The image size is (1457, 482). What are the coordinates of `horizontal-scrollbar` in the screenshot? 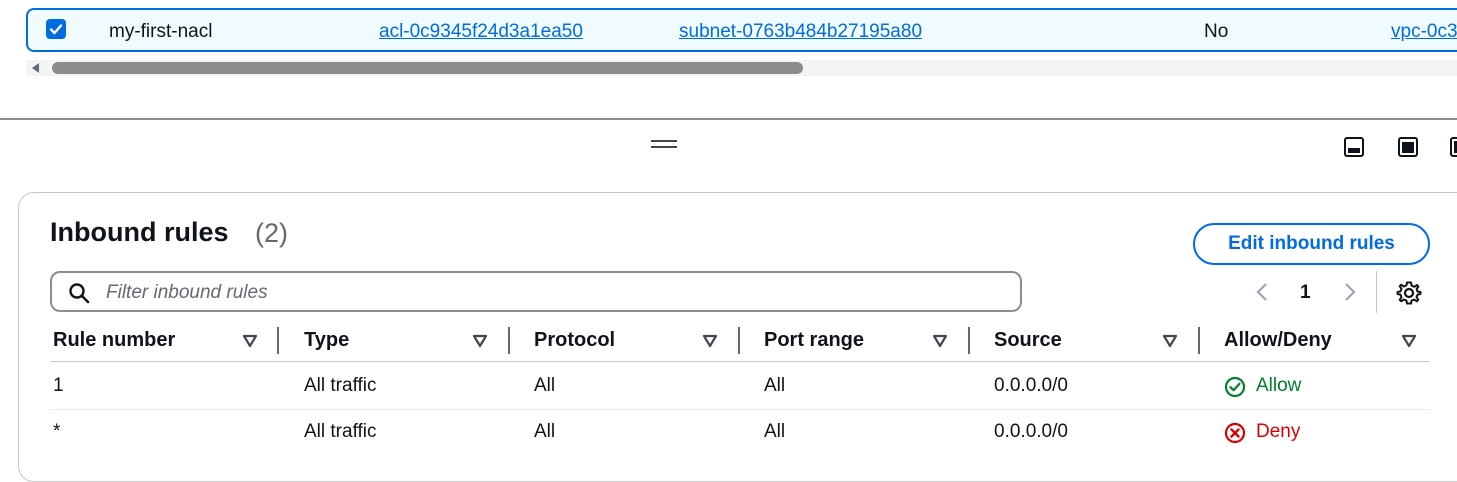 It's located at (741, 68).